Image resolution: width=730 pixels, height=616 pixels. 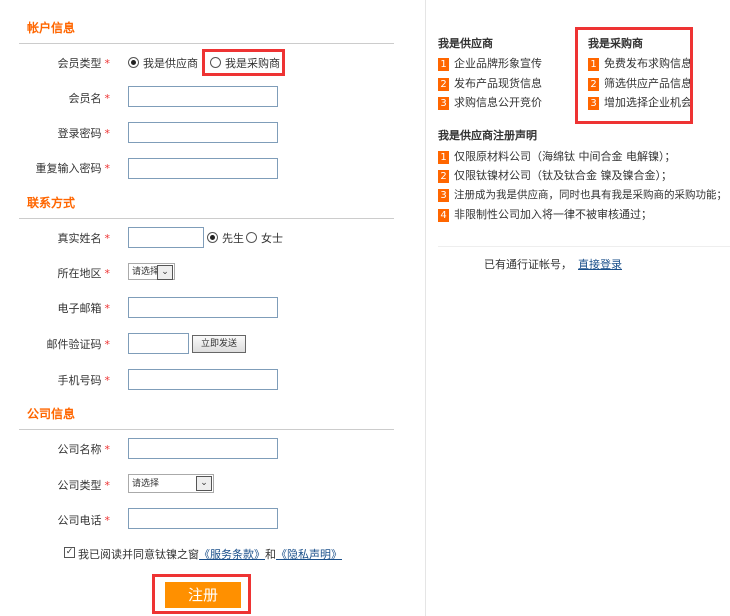 I want to click on supplier-title: 我是供应商, so click(x=465, y=43).